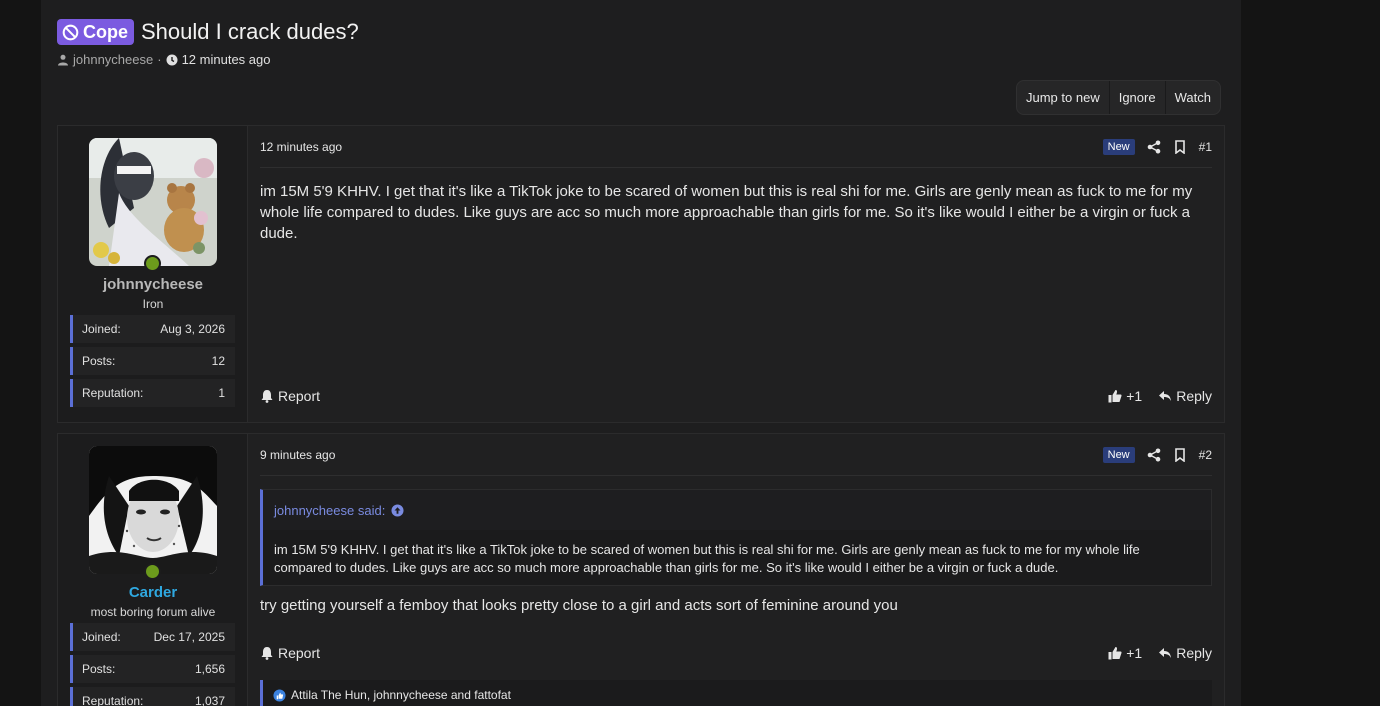 The width and height of the screenshot is (1380, 706). What do you see at coordinates (1205, 455) in the screenshot?
I see `post-number: #2` at bounding box center [1205, 455].